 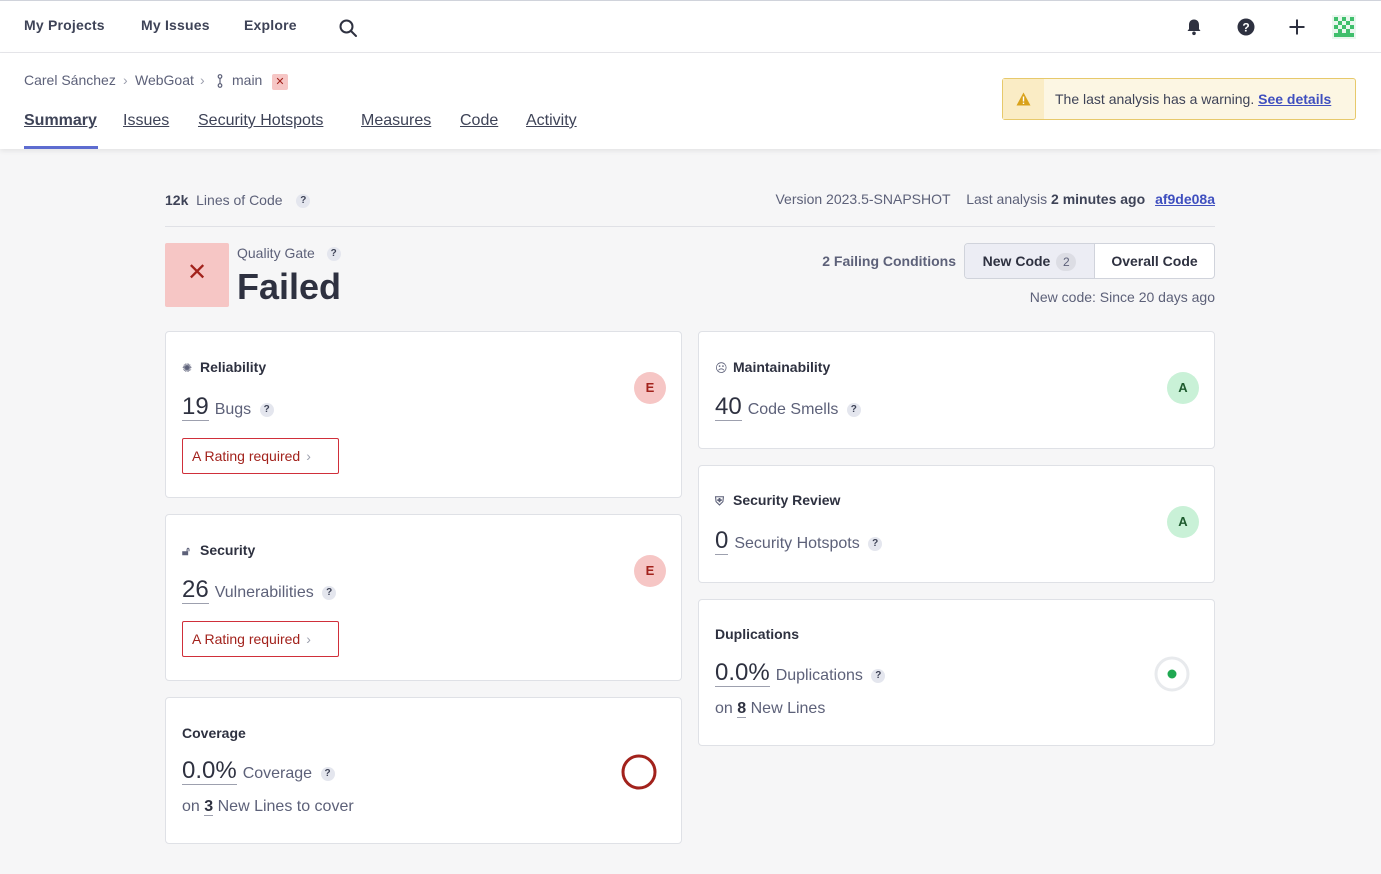 I want to click on card-title: Coverage, so click(x=214, y=733).